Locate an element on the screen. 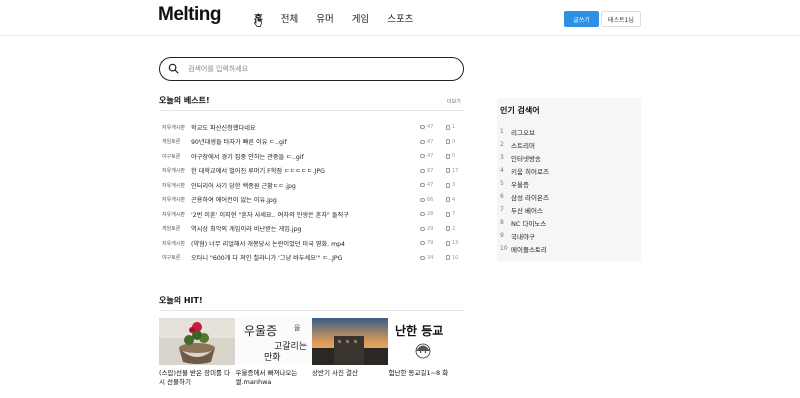  search-keyword: 스트리머 is located at coordinates (523, 145).